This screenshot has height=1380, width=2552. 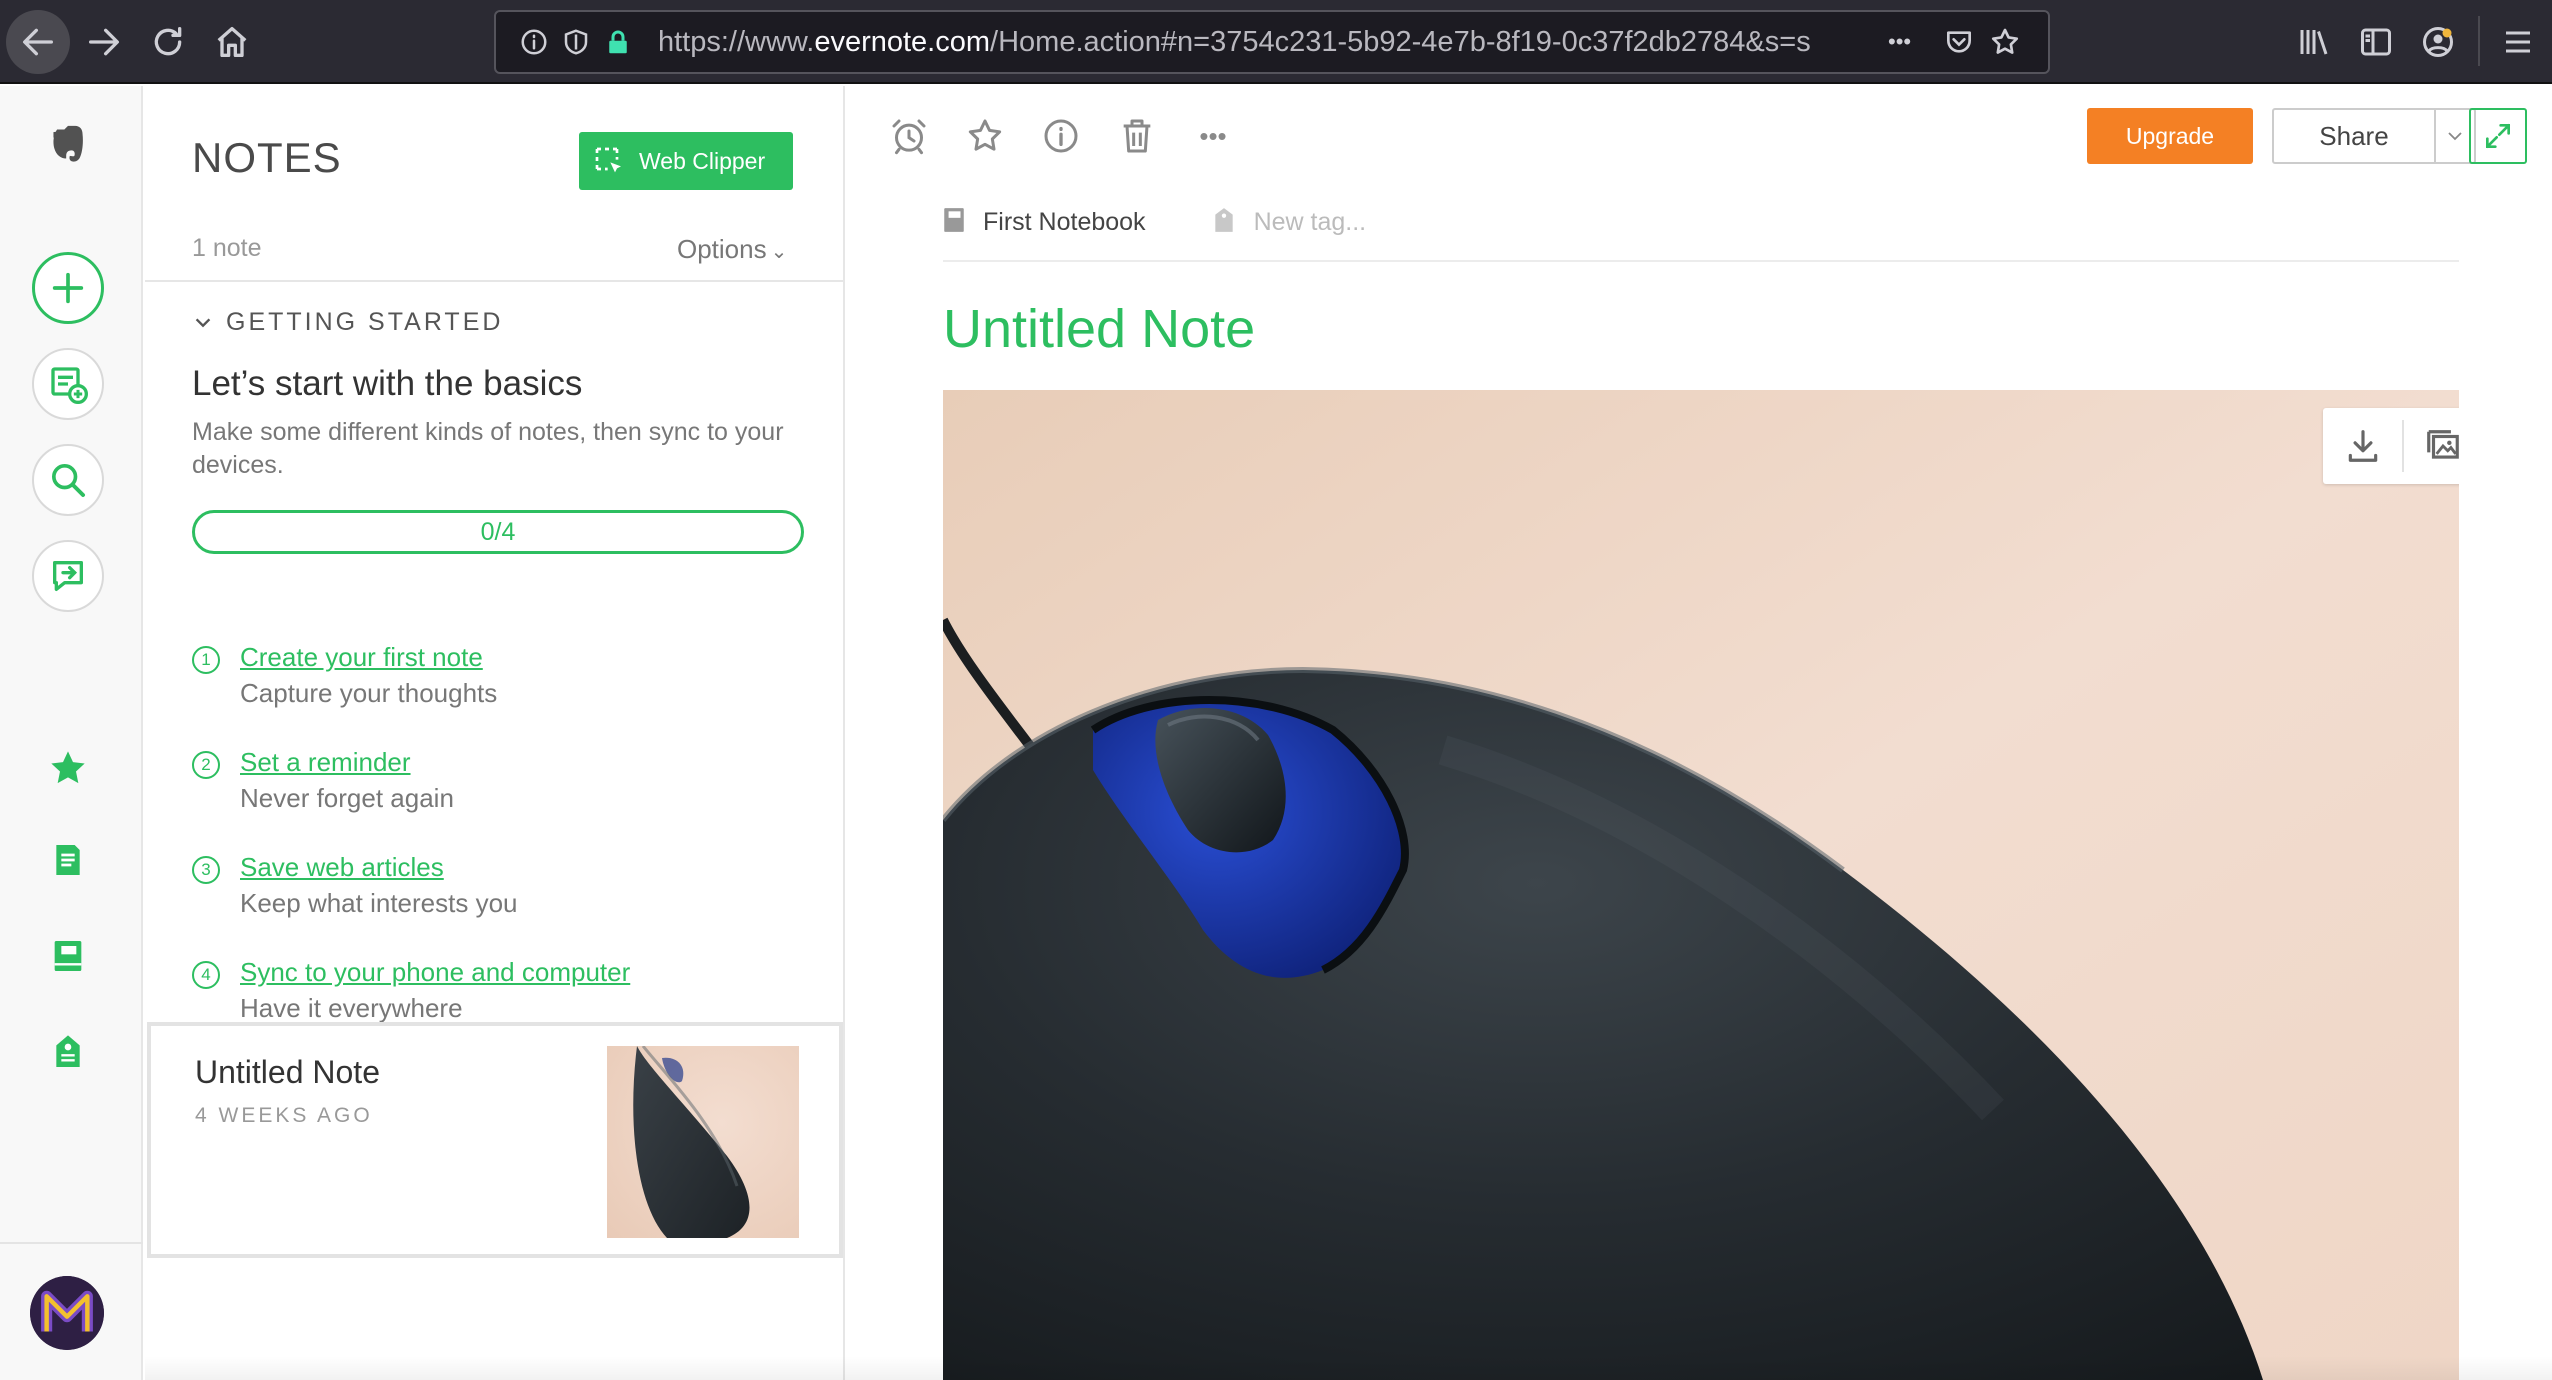 I want to click on forward-button, so click(x=104, y=42).